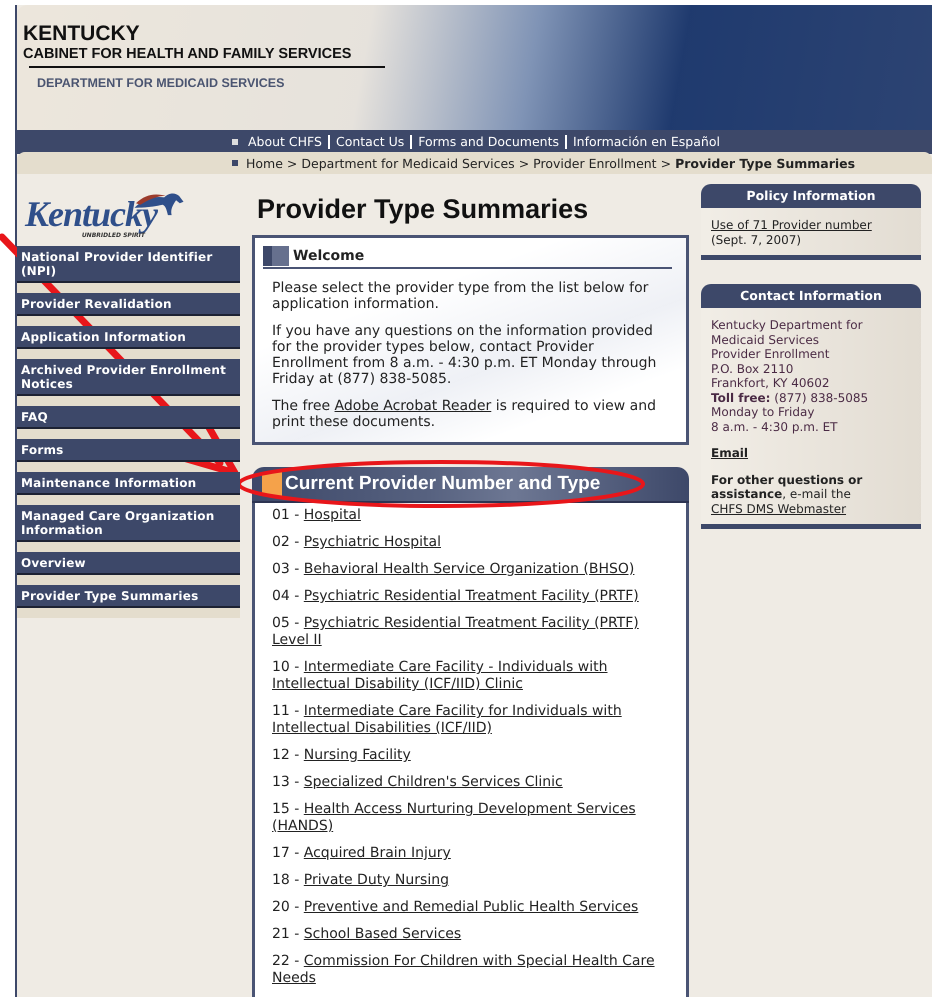 Image resolution: width=934 pixels, height=997 pixels. What do you see at coordinates (487, 142) in the screenshot?
I see `top-nav-link: Forms and Documents` at bounding box center [487, 142].